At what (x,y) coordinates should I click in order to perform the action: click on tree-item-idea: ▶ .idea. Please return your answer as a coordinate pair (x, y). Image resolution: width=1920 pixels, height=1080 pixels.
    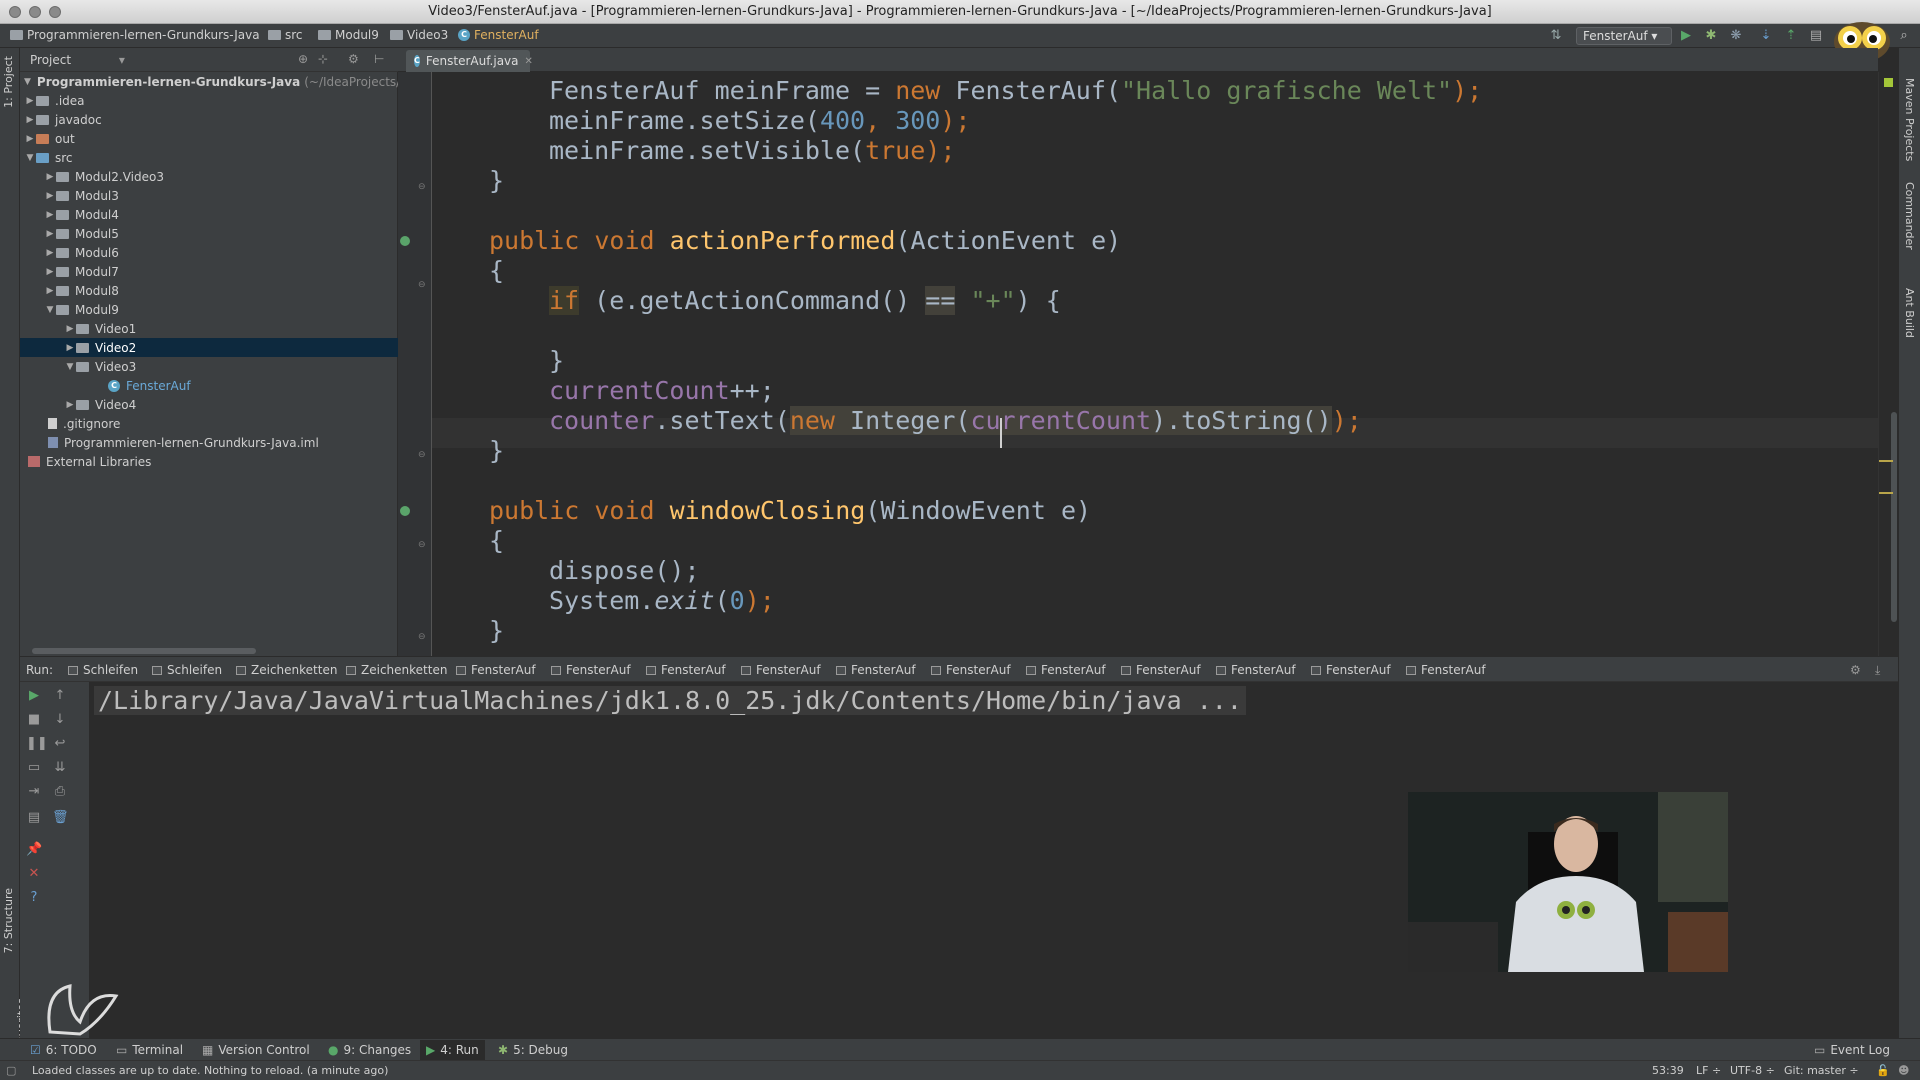
    Looking at the image, I should click on (209, 100).